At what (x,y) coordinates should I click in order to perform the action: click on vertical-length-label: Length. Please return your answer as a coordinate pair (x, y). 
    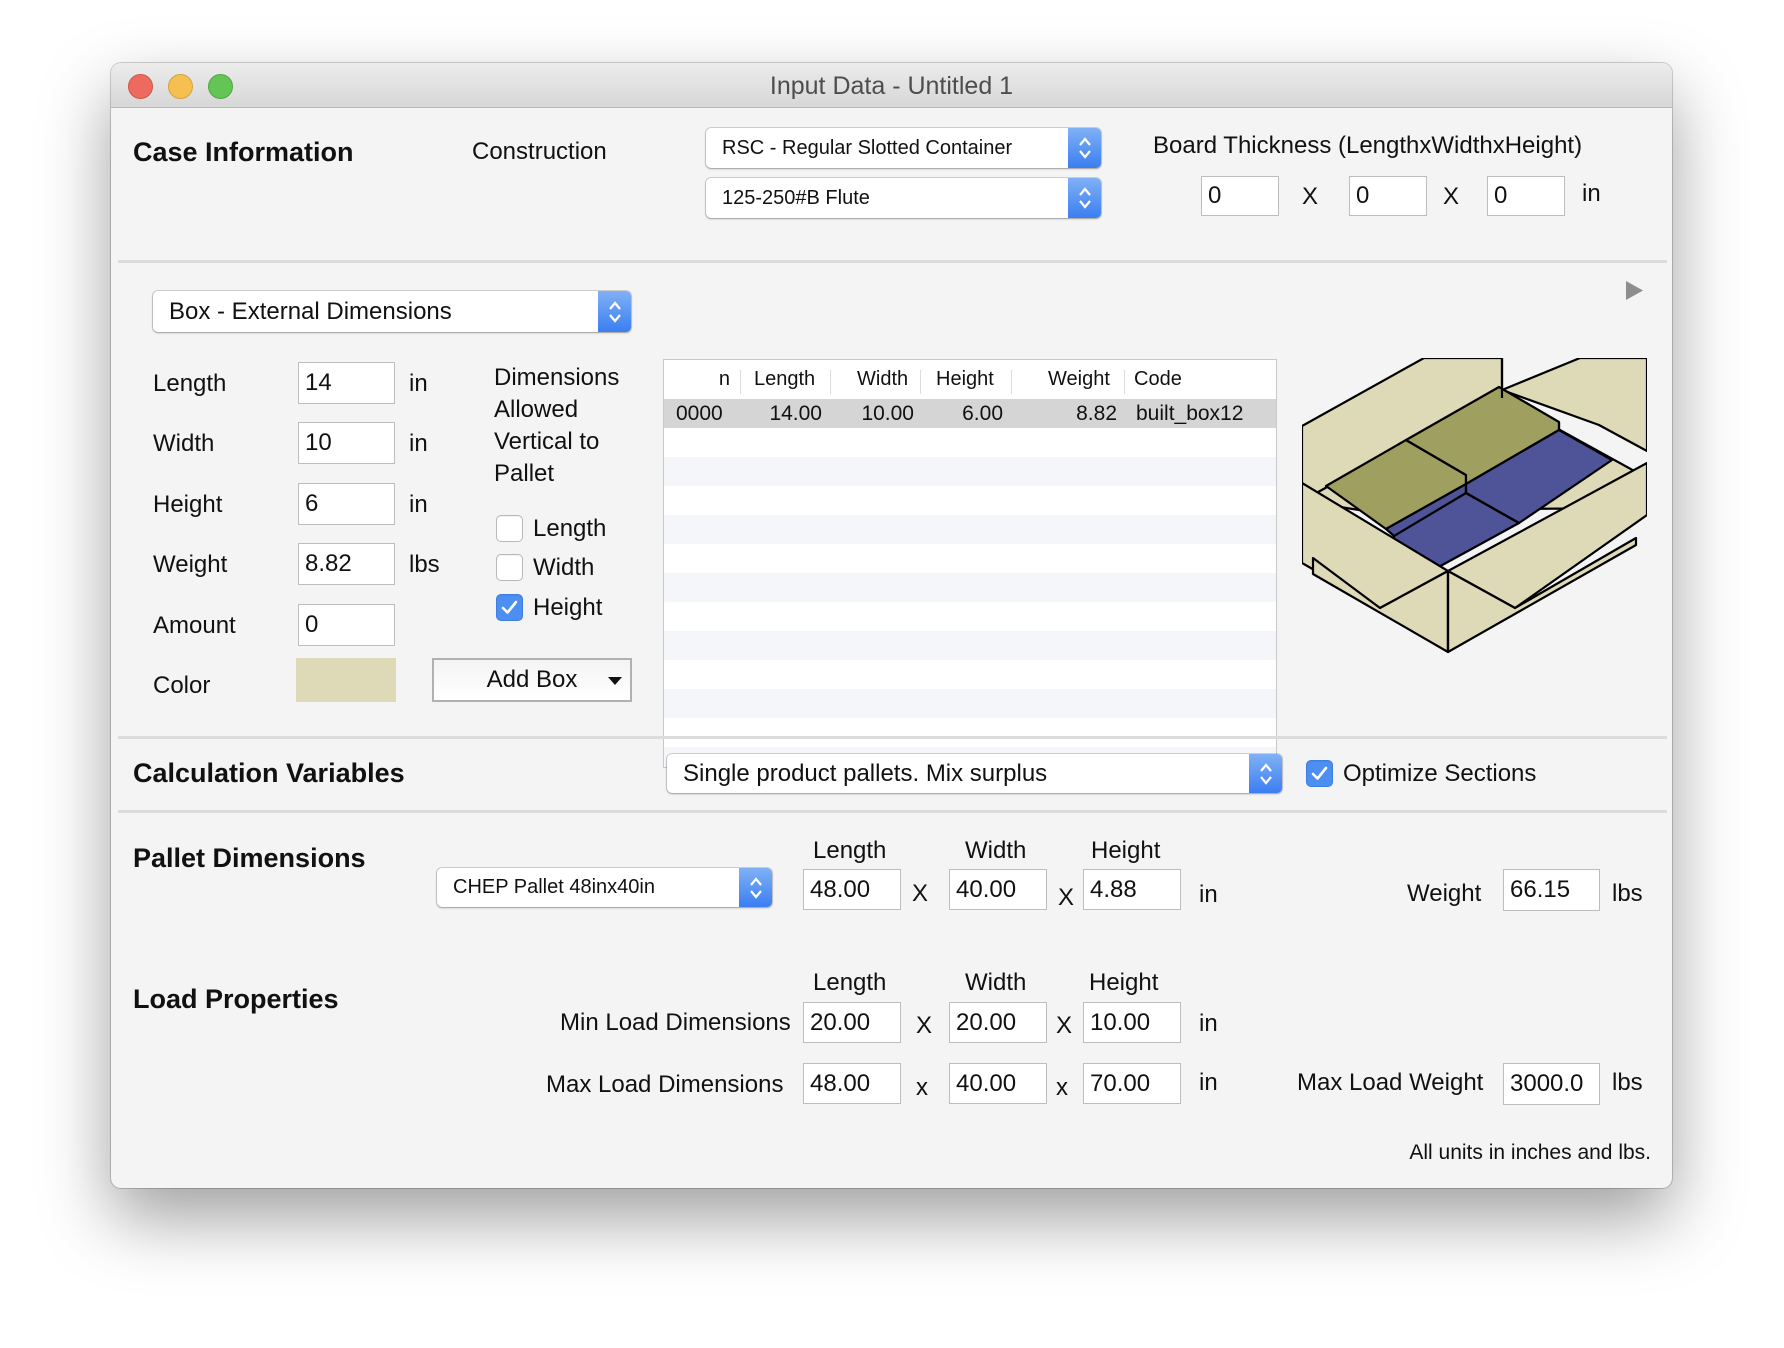
    Looking at the image, I should click on (570, 528).